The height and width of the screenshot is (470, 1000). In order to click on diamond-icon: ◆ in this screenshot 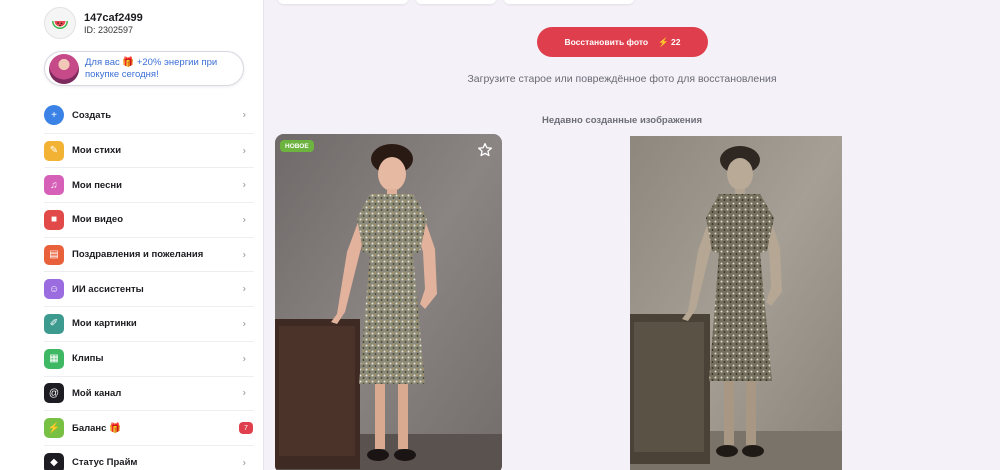, I will do `click(54, 461)`.